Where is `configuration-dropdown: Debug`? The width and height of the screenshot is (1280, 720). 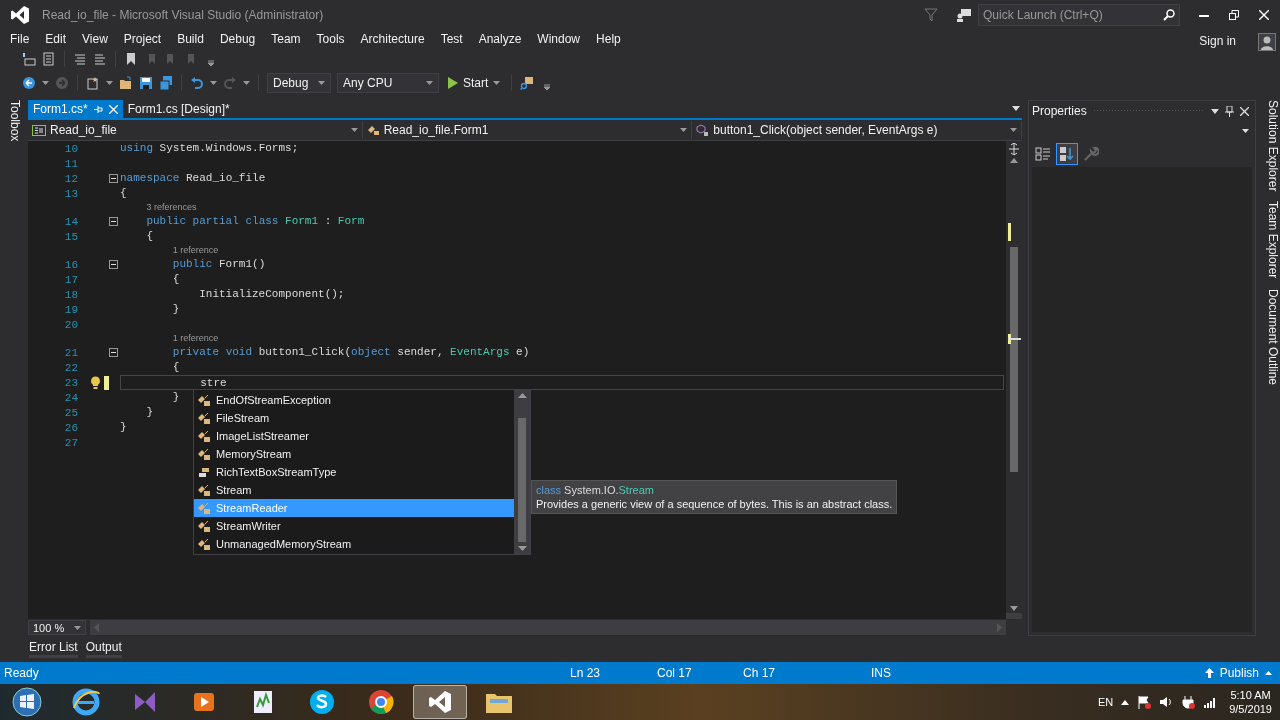
configuration-dropdown: Debug is located at coordinates (299, 83).